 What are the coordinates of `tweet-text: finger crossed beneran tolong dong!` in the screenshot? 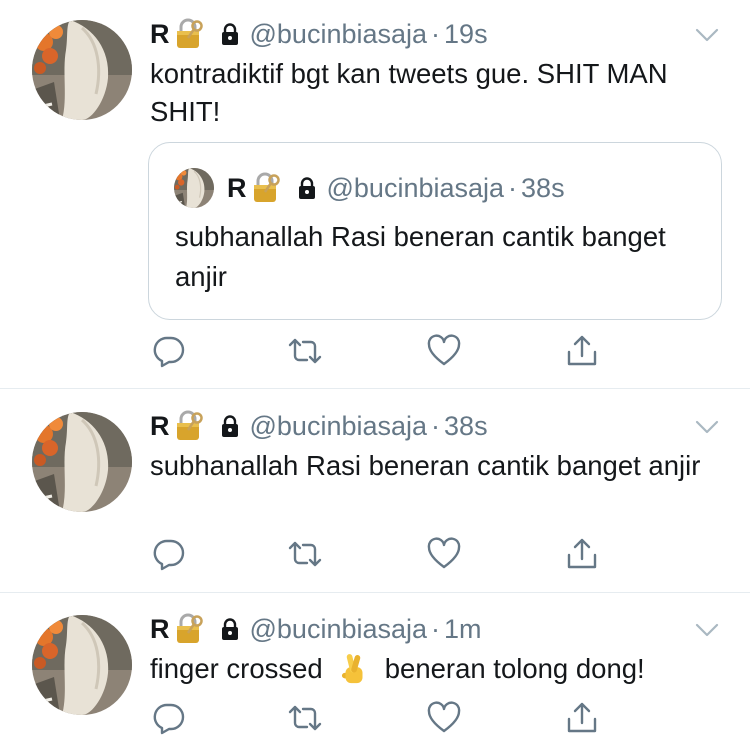 It's located at (440, 669).